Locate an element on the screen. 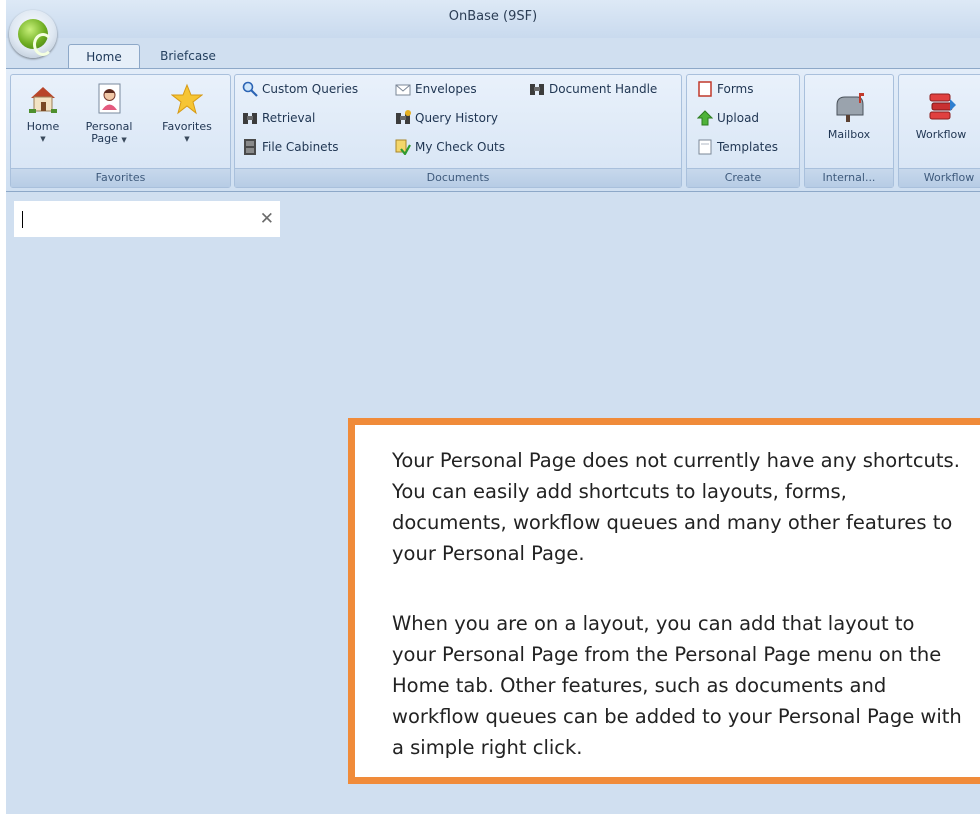 This screenshot has height=814, width=980. envelopes-button: Envelopes is located at coordinates (436, 89).